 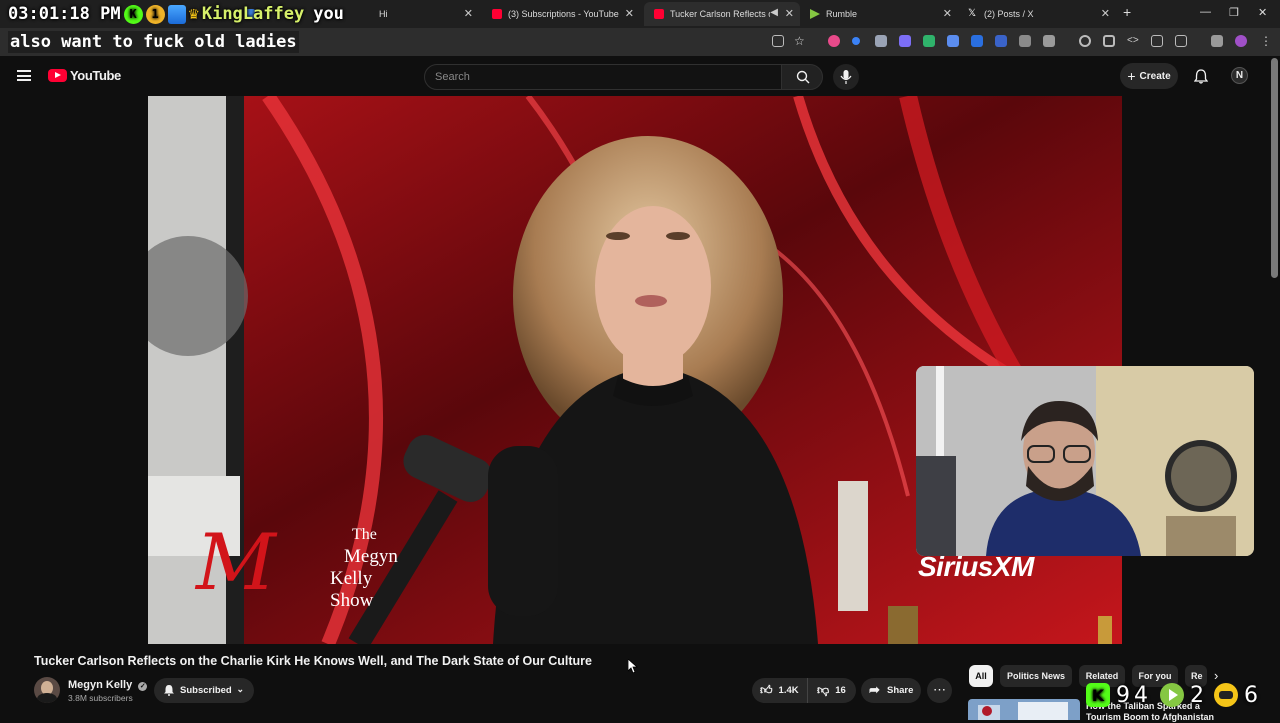 I want to click on kick-viewer-count: 94, so click(x=1134, y=695).